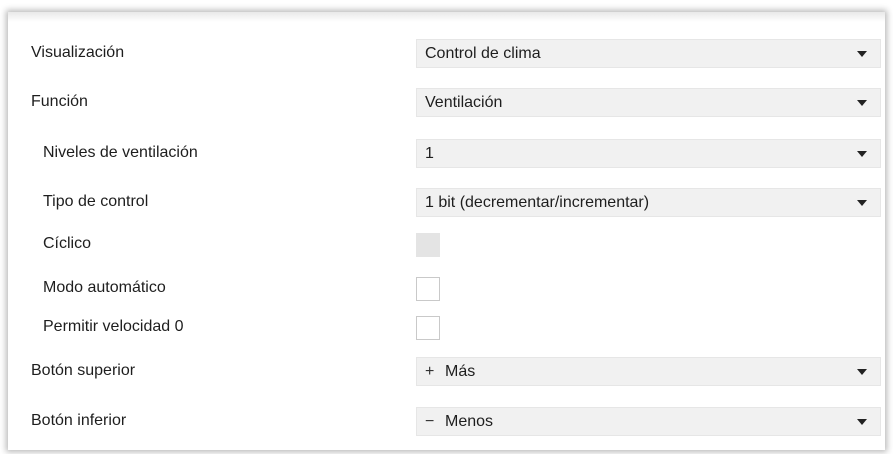 The width and height of the screenshot is (893, 454). I want to click on boton-inferior-dropdown: − Menos, so click(648, 421).